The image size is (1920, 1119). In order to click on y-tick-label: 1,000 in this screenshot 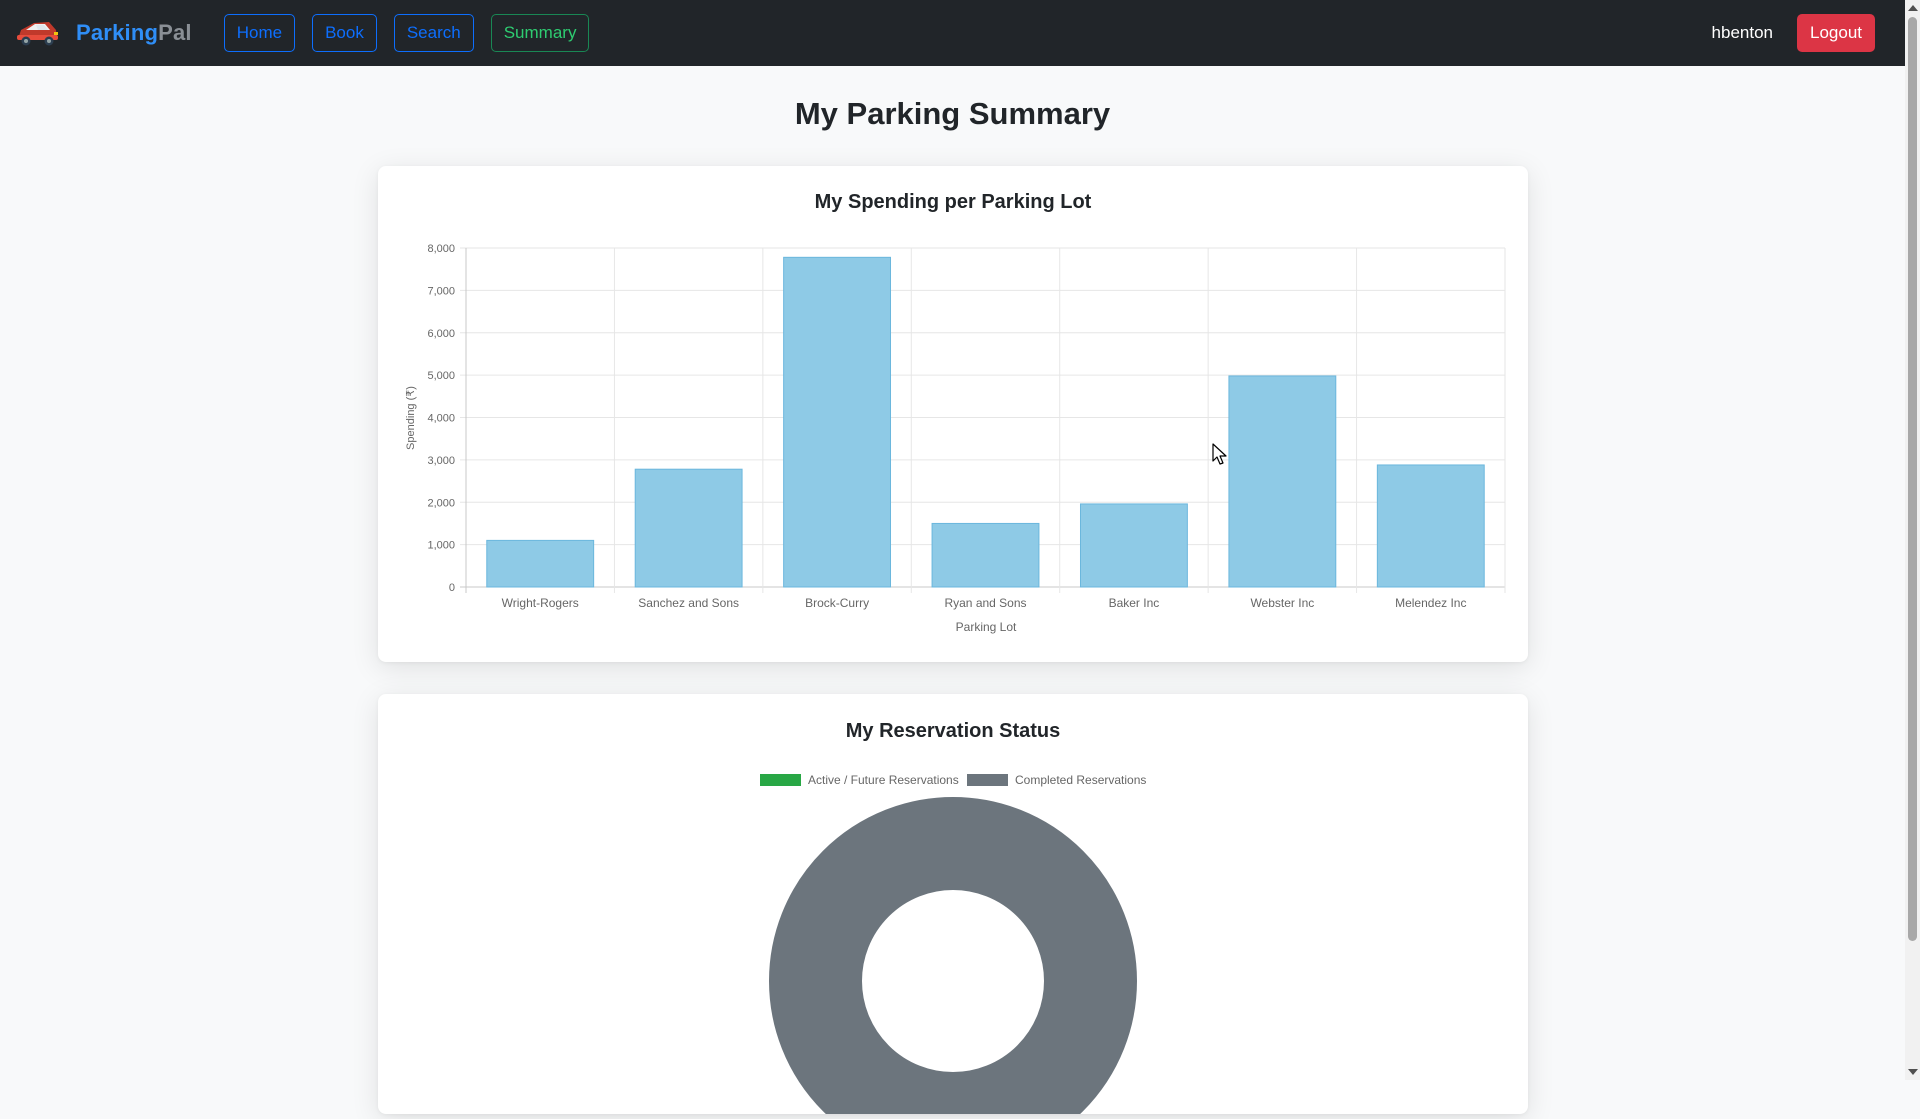, I will do `click(441, 546)`.